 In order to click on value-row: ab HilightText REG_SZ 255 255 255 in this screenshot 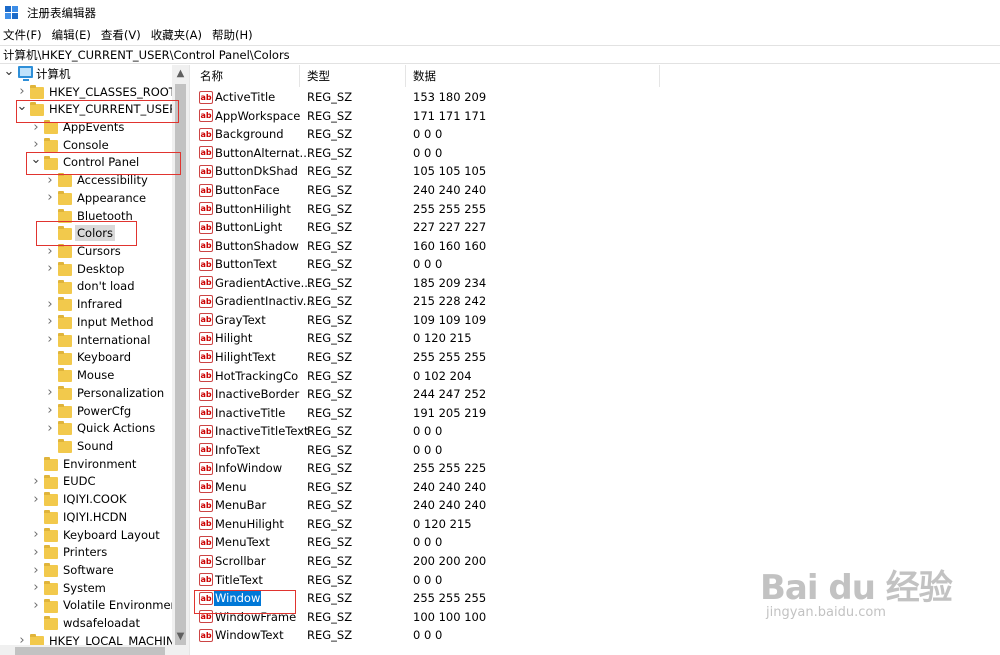, I will do `click(596, 357)`.